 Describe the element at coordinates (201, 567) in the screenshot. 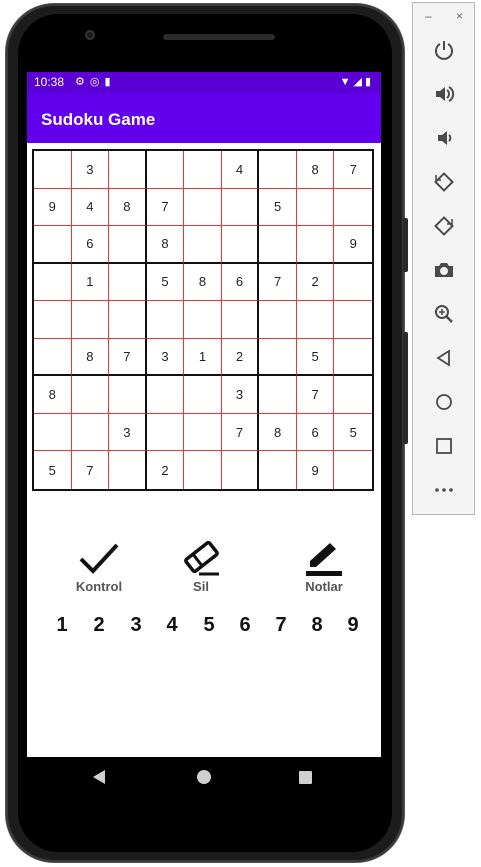

I see `erase-button: Sil` at that location.